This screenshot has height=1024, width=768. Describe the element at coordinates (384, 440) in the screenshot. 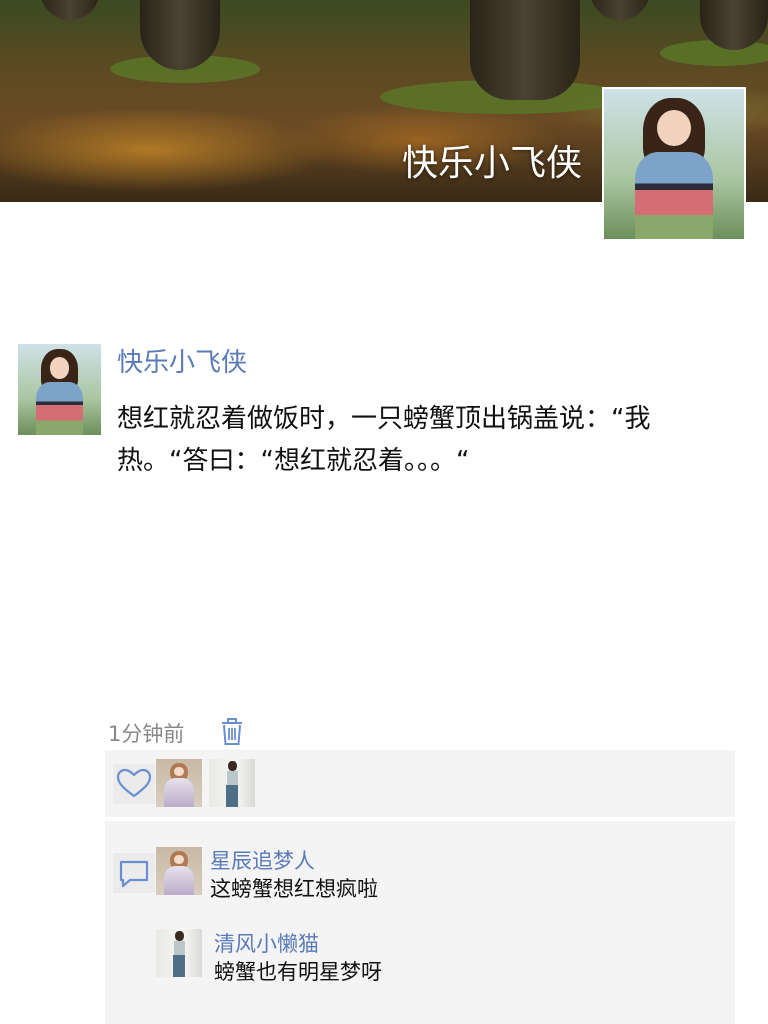

I see `post-text: 想红就忍着做饭时，一只螃蟹顶出锅盖说：“我热。“答曰：“想红就忍着。。。“` at that location.